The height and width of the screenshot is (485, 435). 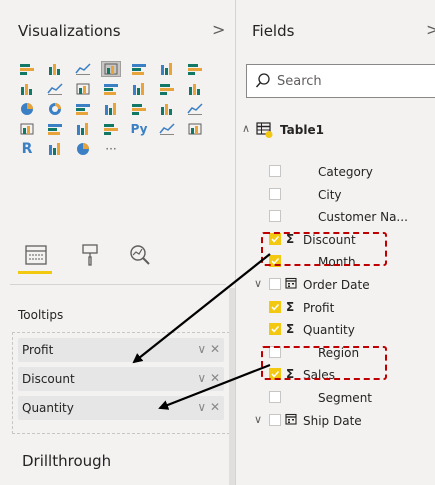 What do you see at coordinates (167, 89) in the screenshot?
I see `waterfall-icon` at bounding box center [167, 89].